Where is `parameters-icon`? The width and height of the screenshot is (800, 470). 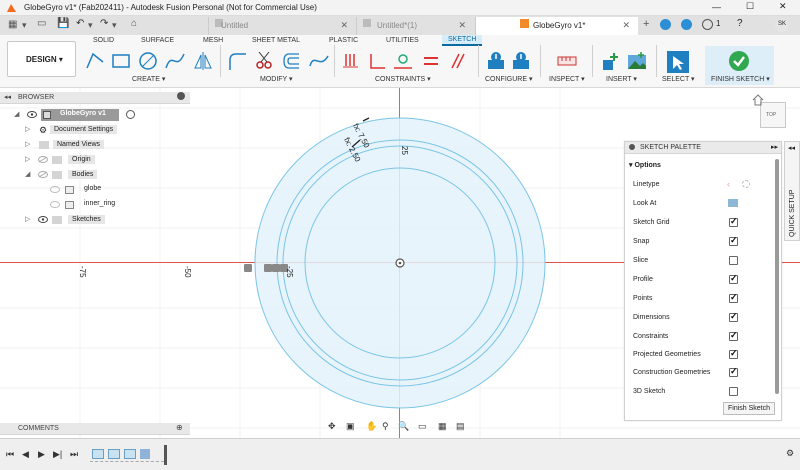
parameters-icon is located at coordinates (496, 61).